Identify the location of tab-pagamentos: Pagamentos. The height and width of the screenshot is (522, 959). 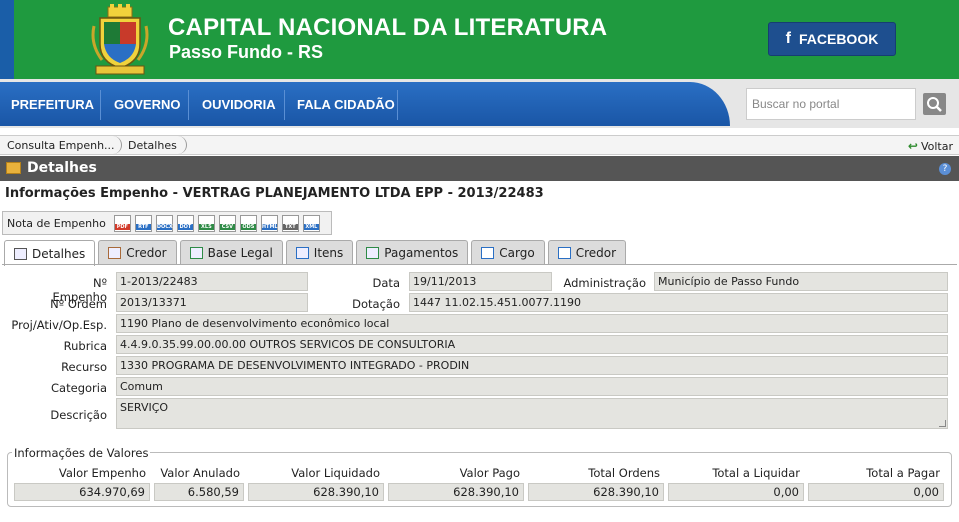
(412, 252).